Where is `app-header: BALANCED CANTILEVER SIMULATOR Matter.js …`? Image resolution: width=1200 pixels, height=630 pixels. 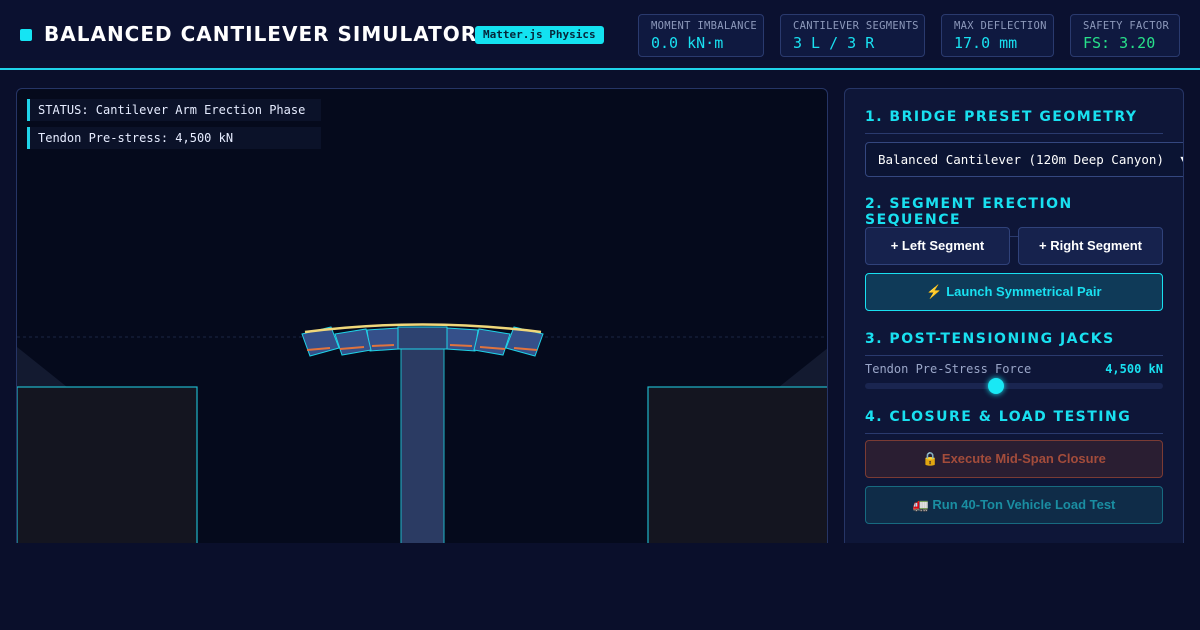 app-header: BALANCED CANTILEVER SIMULATOR Matter.js … is located at coordinates (600, 35).